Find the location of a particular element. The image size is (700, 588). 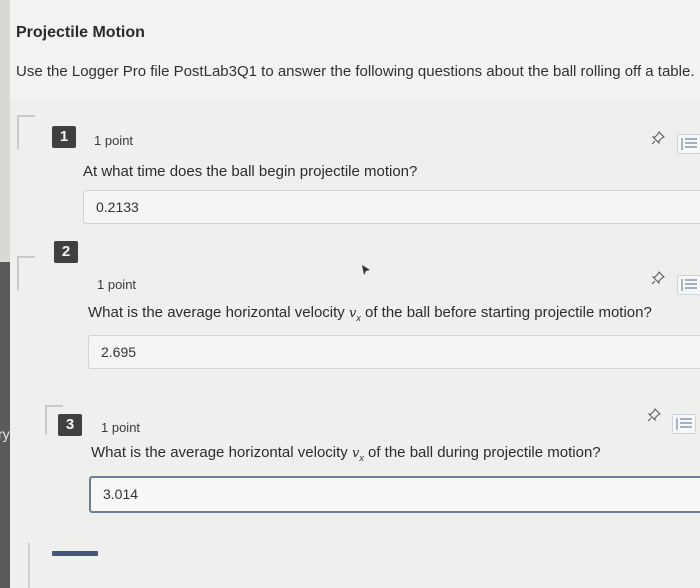

question-1-points: 1 point is located at coordinates (114, 140).